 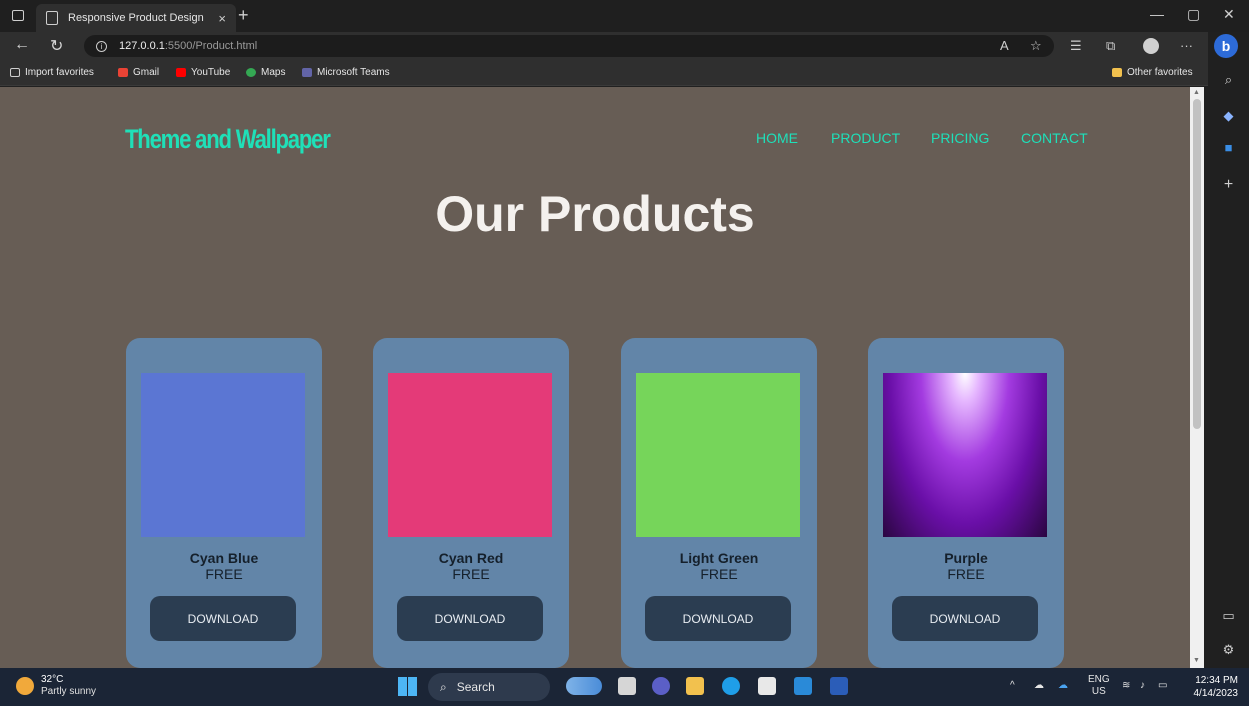 I want to click on clock-date: 4/14/2023, so click(x=1216, y=693).